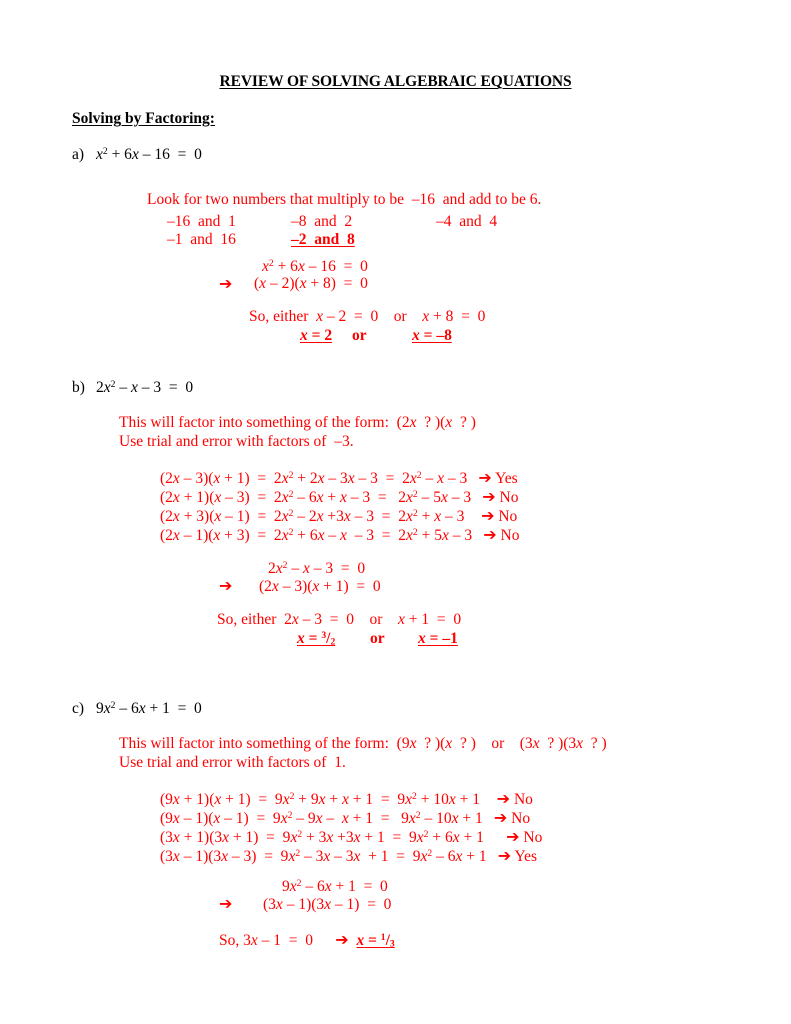  Describe the element at coordinates (322, 221) in the screenshot. I see `problem-a-pair-2: –8 and 2` at that location.